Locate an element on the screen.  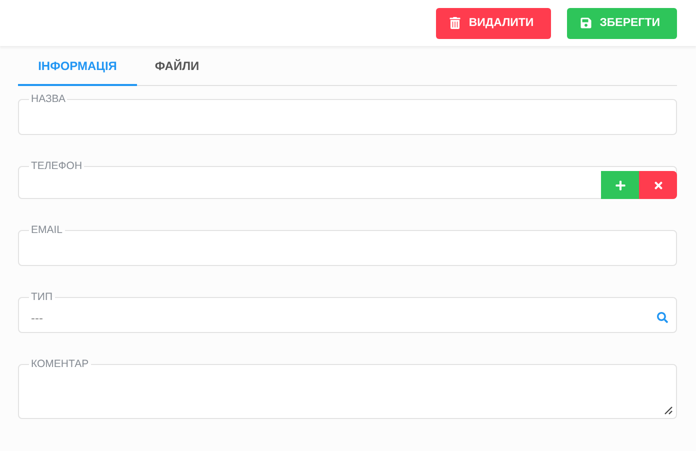
text-field: НАЗВА is located at coordinates (347, 114).